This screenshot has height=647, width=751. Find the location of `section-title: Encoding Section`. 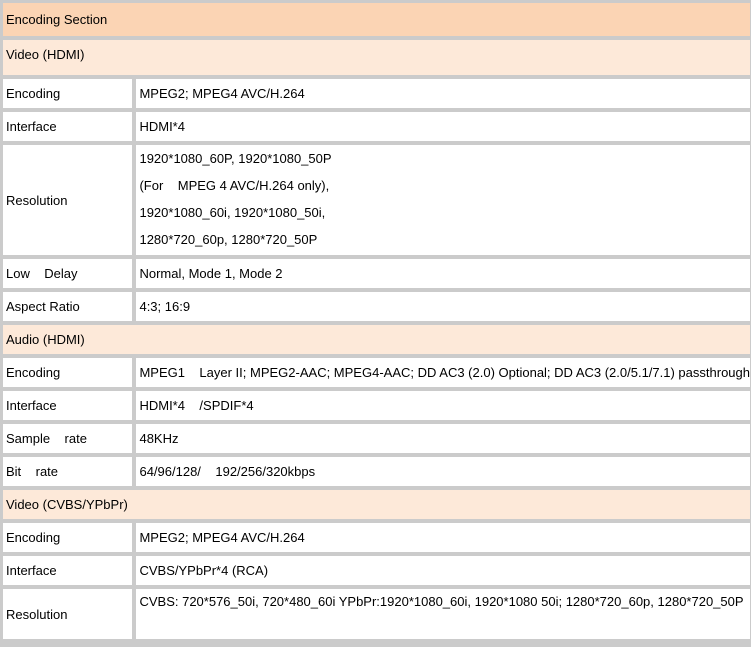

section-title: Encoding Section is located at coordinates (376, 19).